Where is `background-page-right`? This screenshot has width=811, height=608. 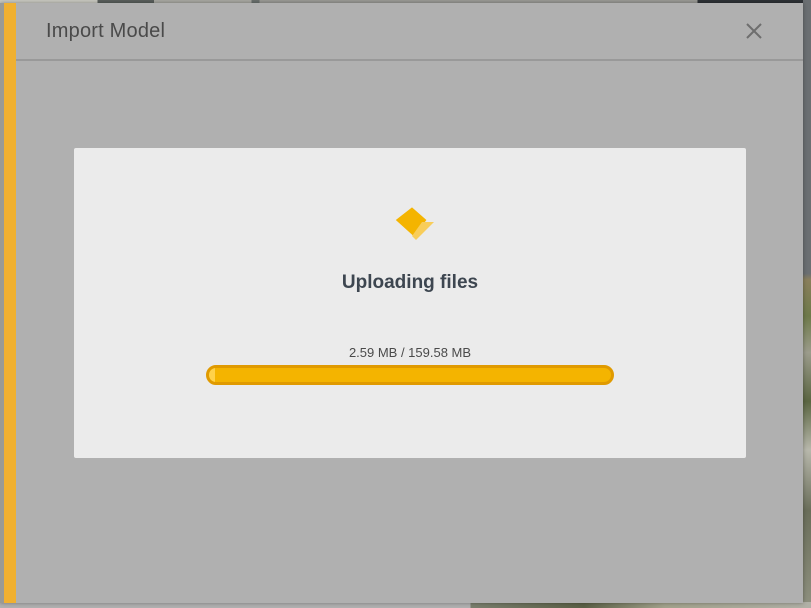 background-page-right is located at coordinates (807, 304).